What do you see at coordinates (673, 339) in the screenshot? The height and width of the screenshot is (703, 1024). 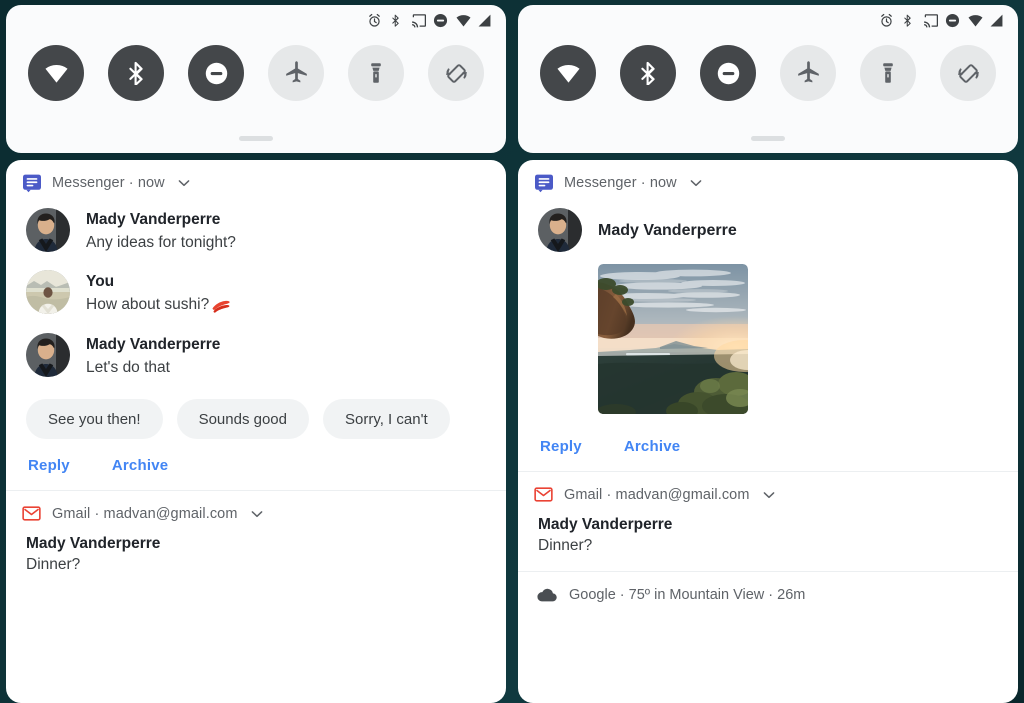 I see `landscape-photo-attachment` at bounding box center [673, 339].